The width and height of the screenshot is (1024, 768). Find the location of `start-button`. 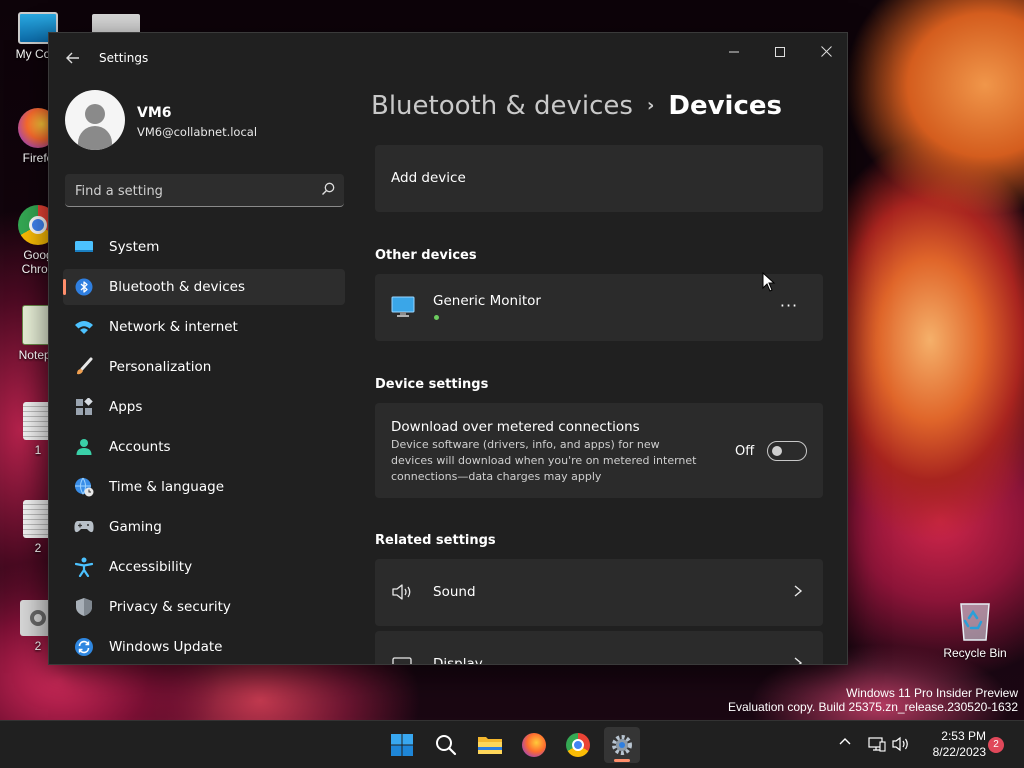

start-button is located at coordinates (402, 745).